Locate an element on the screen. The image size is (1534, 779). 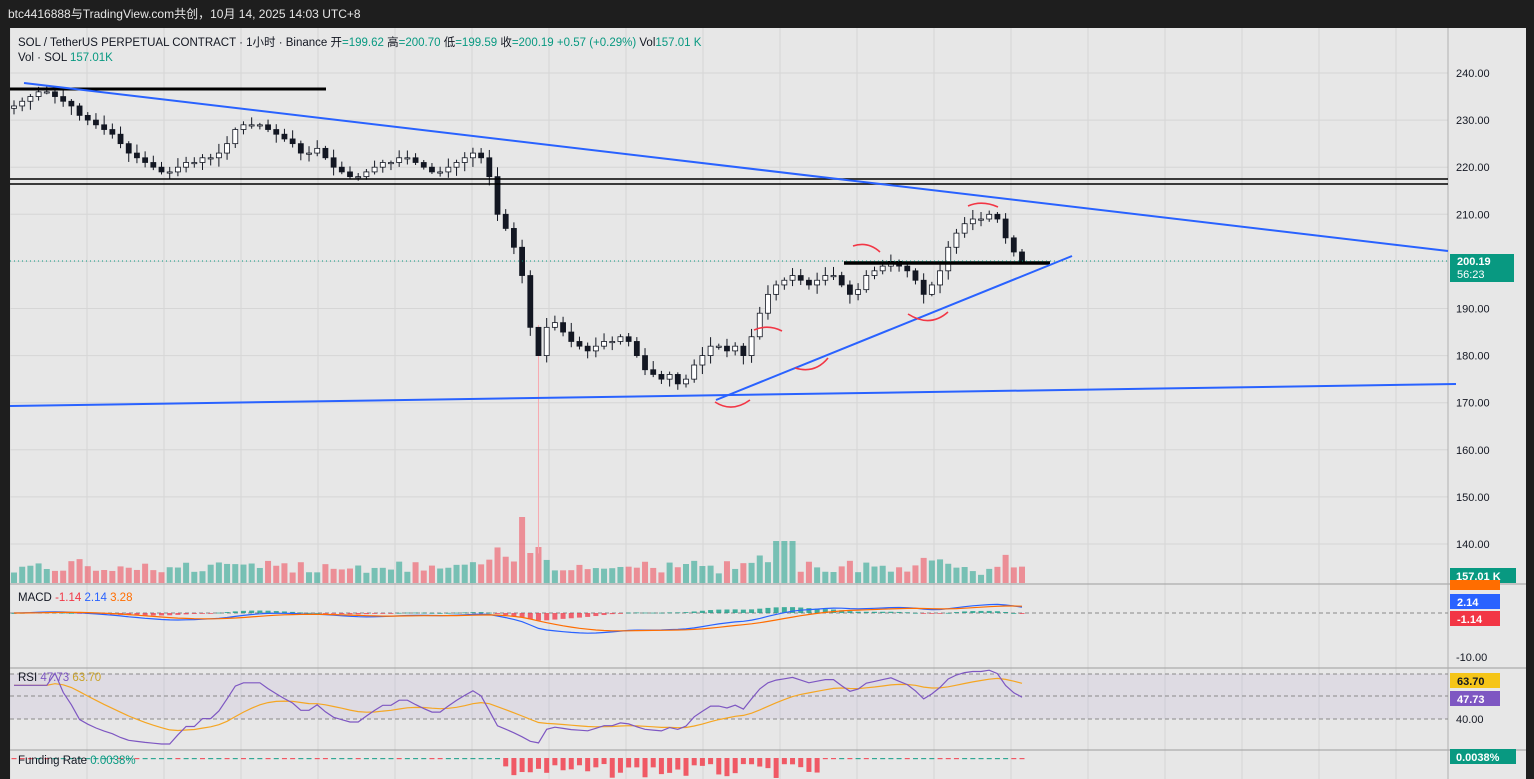
price-axis-tick: 240.00 is located at coordinates (1473, 74).